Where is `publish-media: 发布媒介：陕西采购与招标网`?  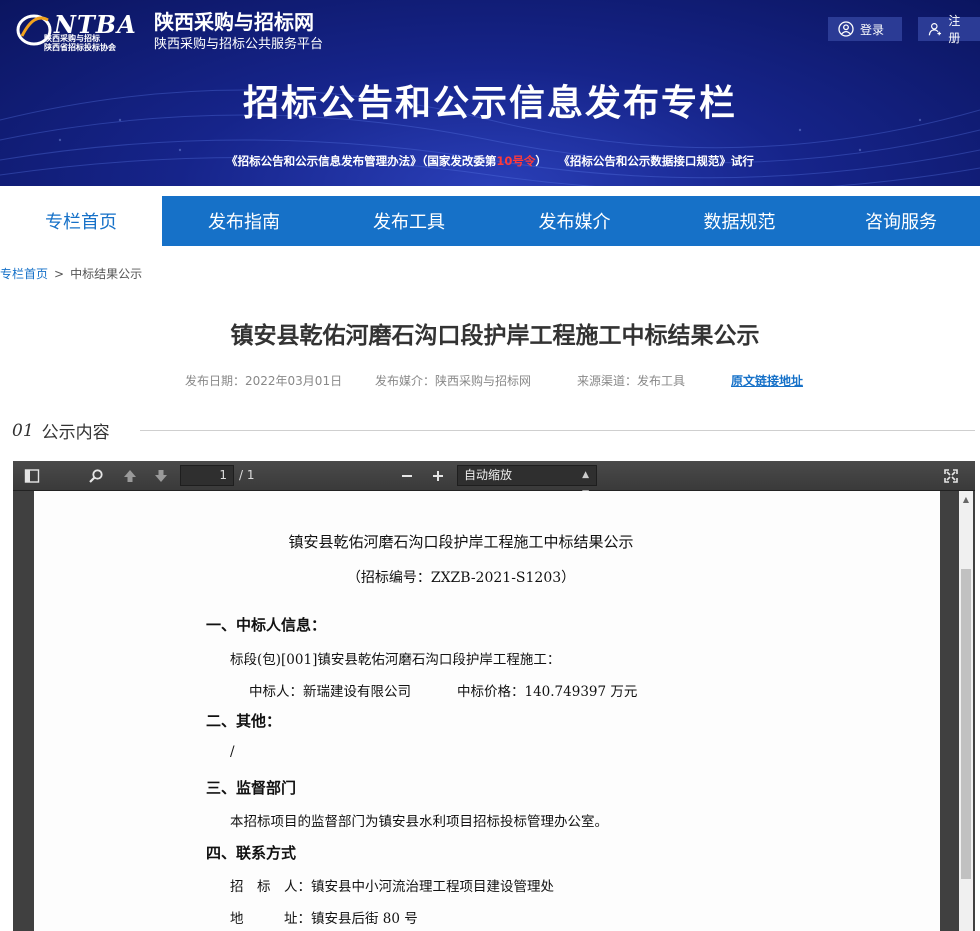
publish-media: 发布媒介：陕西采购与招标网 is located at coordinates (453, 381).